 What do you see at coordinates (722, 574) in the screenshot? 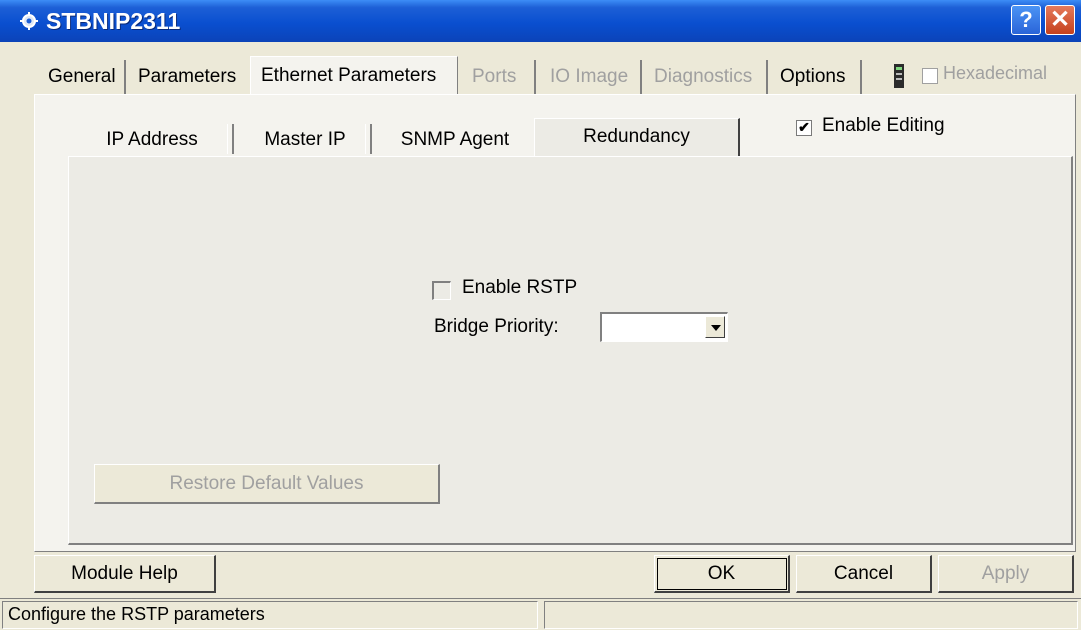
I see `ok-button: OK` at bounding box center [722, 574].